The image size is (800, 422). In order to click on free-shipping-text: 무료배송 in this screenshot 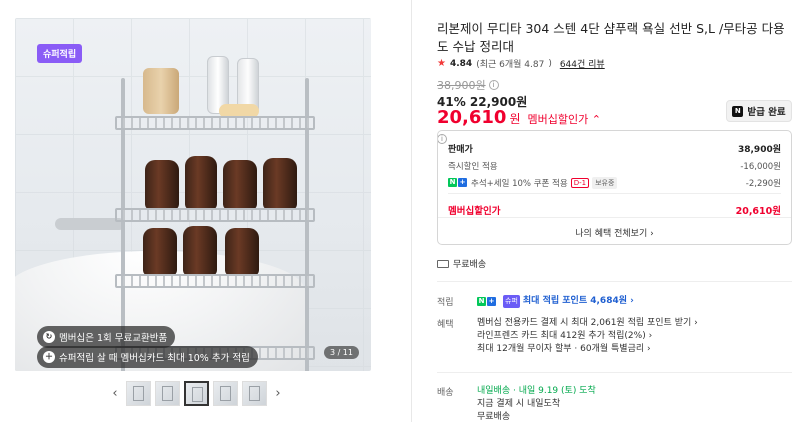, I will do `click(470, 265)`.